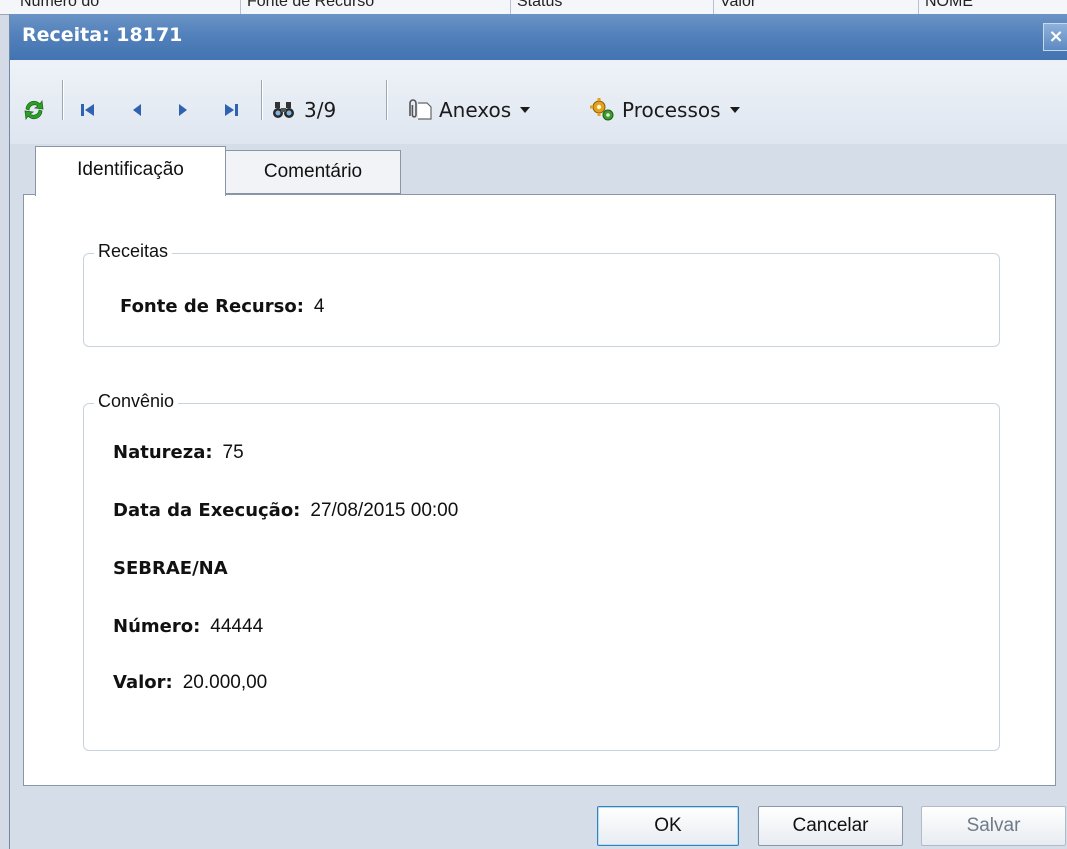 The width and height of the screenshot is (1067, 849). I want to click on field-value: 20.000,00, so click(225, 682).